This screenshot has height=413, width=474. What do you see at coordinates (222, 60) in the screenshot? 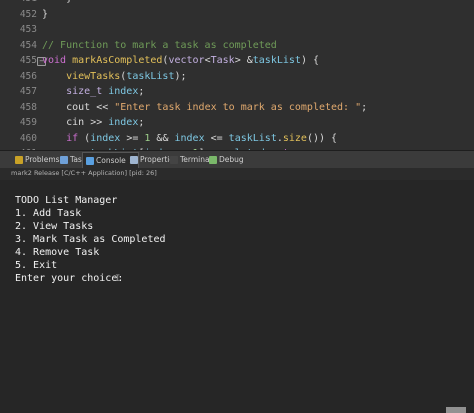
I see `code-token: Task` at bounding box center [222, 60].